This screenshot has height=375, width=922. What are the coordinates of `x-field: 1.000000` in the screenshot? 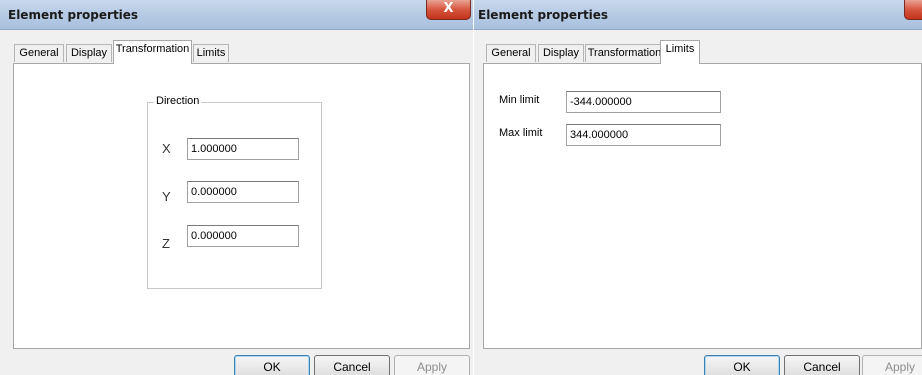 It's located at (243, 149).